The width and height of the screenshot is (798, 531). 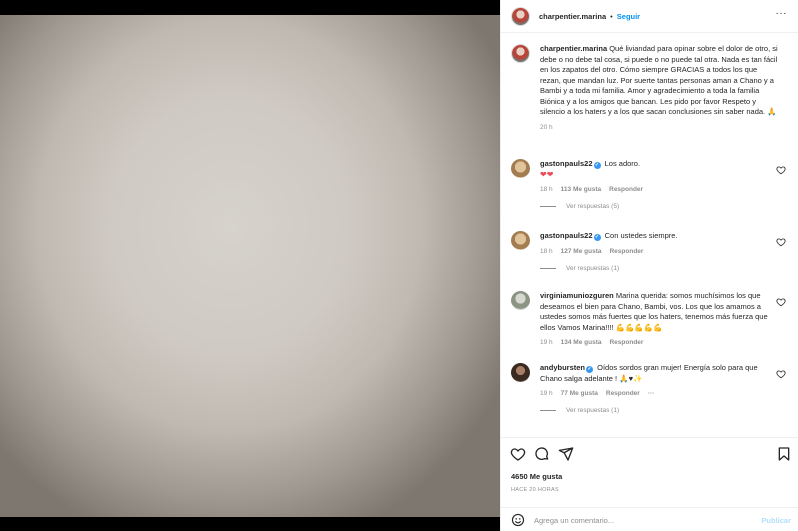 I want to click on save-bookmark-icon, so click(x=784, y=454).